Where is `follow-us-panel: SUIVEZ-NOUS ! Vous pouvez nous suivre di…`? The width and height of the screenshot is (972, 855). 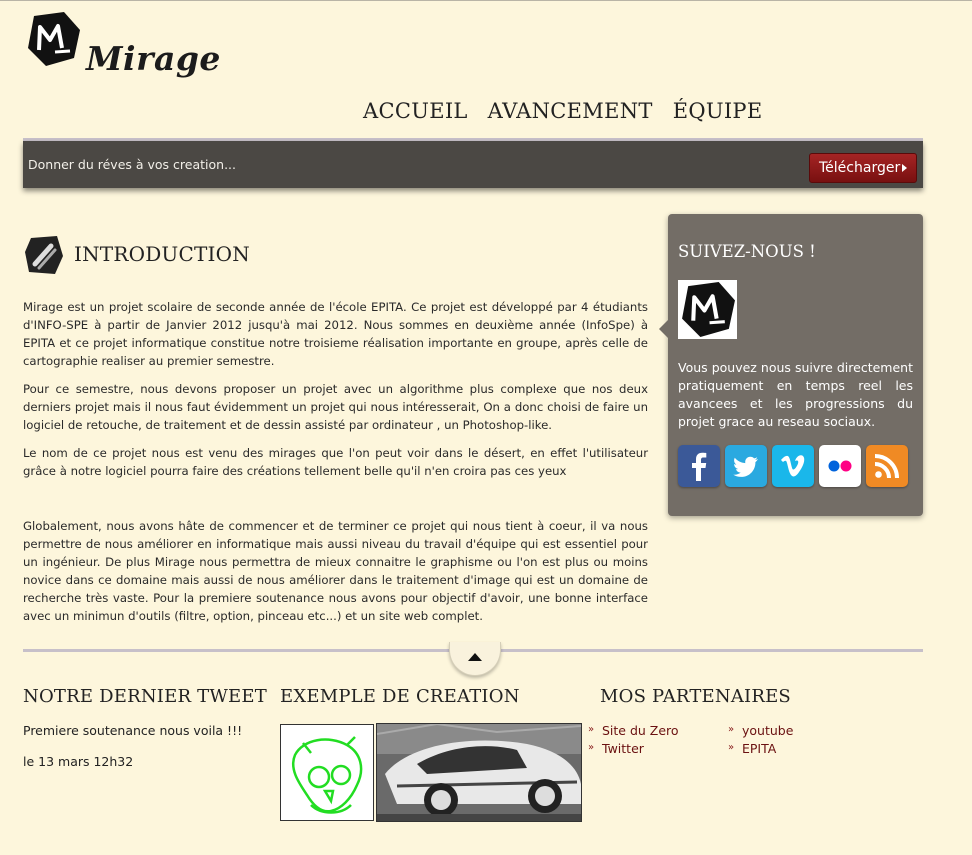
follow-us-panel: SUIVEZ-NOUS ! Vous pouvez nous suivre di… is located at coordinates (791, 365).